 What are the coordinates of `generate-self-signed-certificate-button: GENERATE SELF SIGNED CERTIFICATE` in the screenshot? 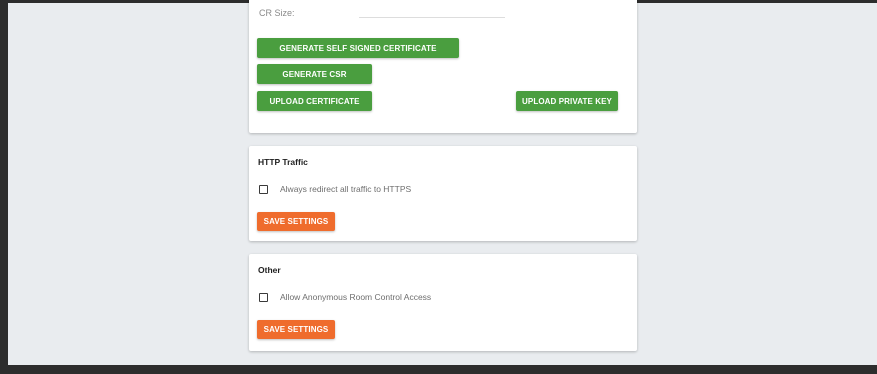 It's located at (358, 48).